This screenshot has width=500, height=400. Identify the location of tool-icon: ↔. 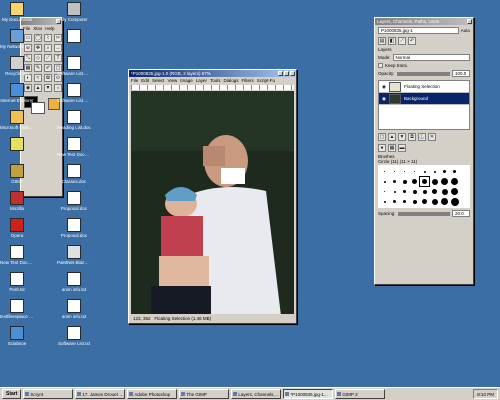
(58, 48).